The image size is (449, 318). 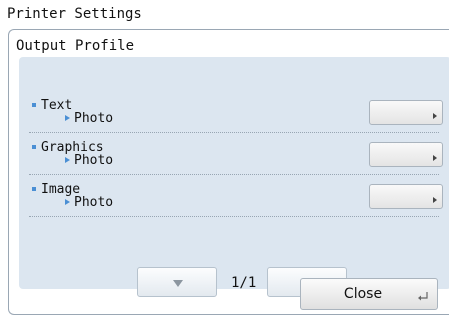 I want to click on setting-row-graphics: Graphics Photo, so click(x=234, y=160).